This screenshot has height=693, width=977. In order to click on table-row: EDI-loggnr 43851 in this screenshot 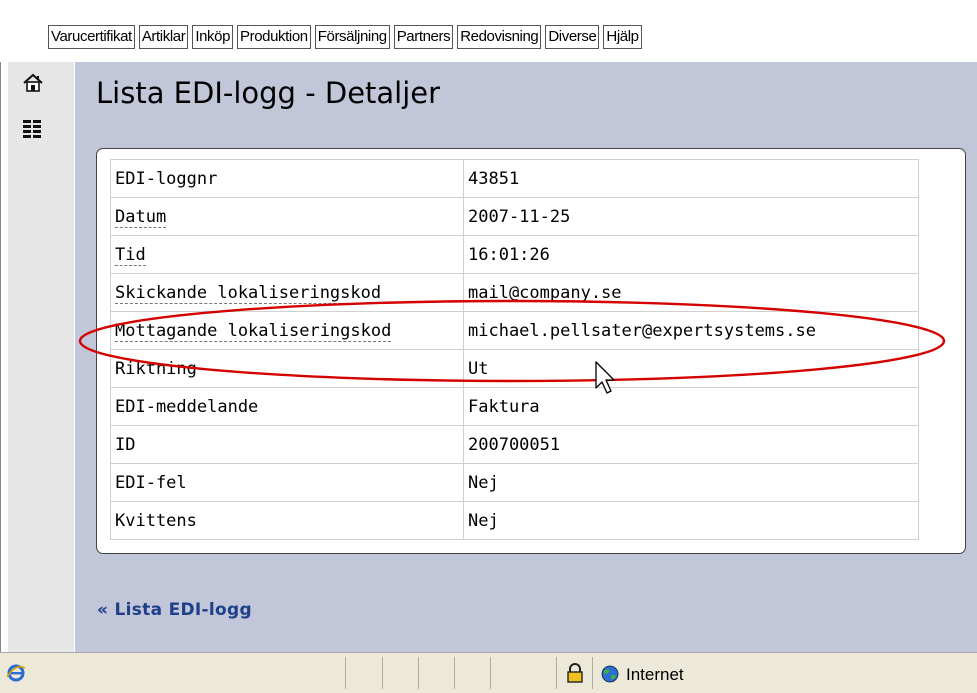, I will do `click(514, 178)`.